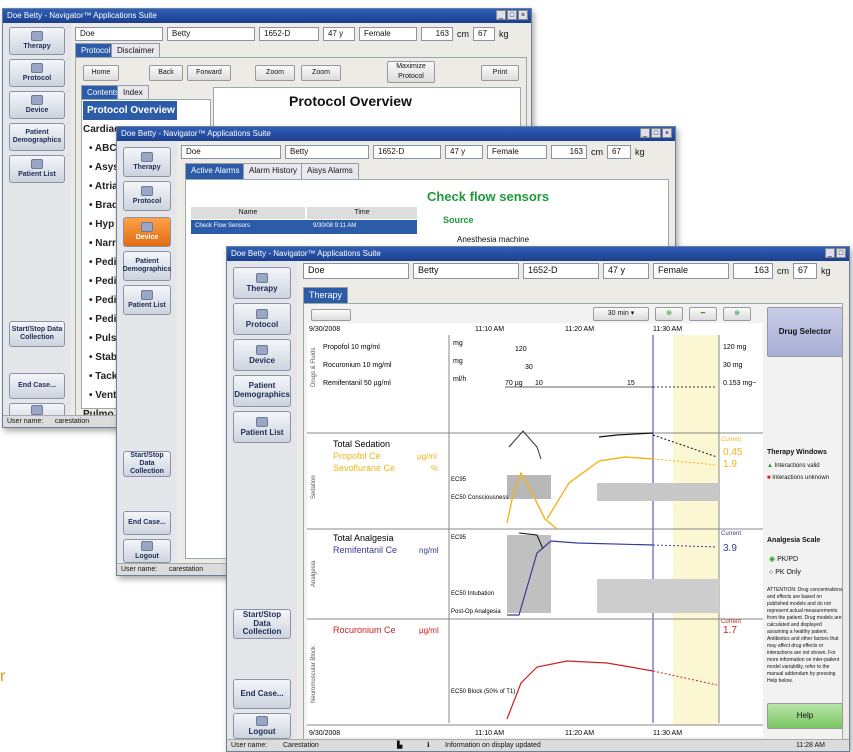  Describe the element at coordinates (579, 329) in the screenshot. I see `time-tick-2: 11:20 AM` at that location.